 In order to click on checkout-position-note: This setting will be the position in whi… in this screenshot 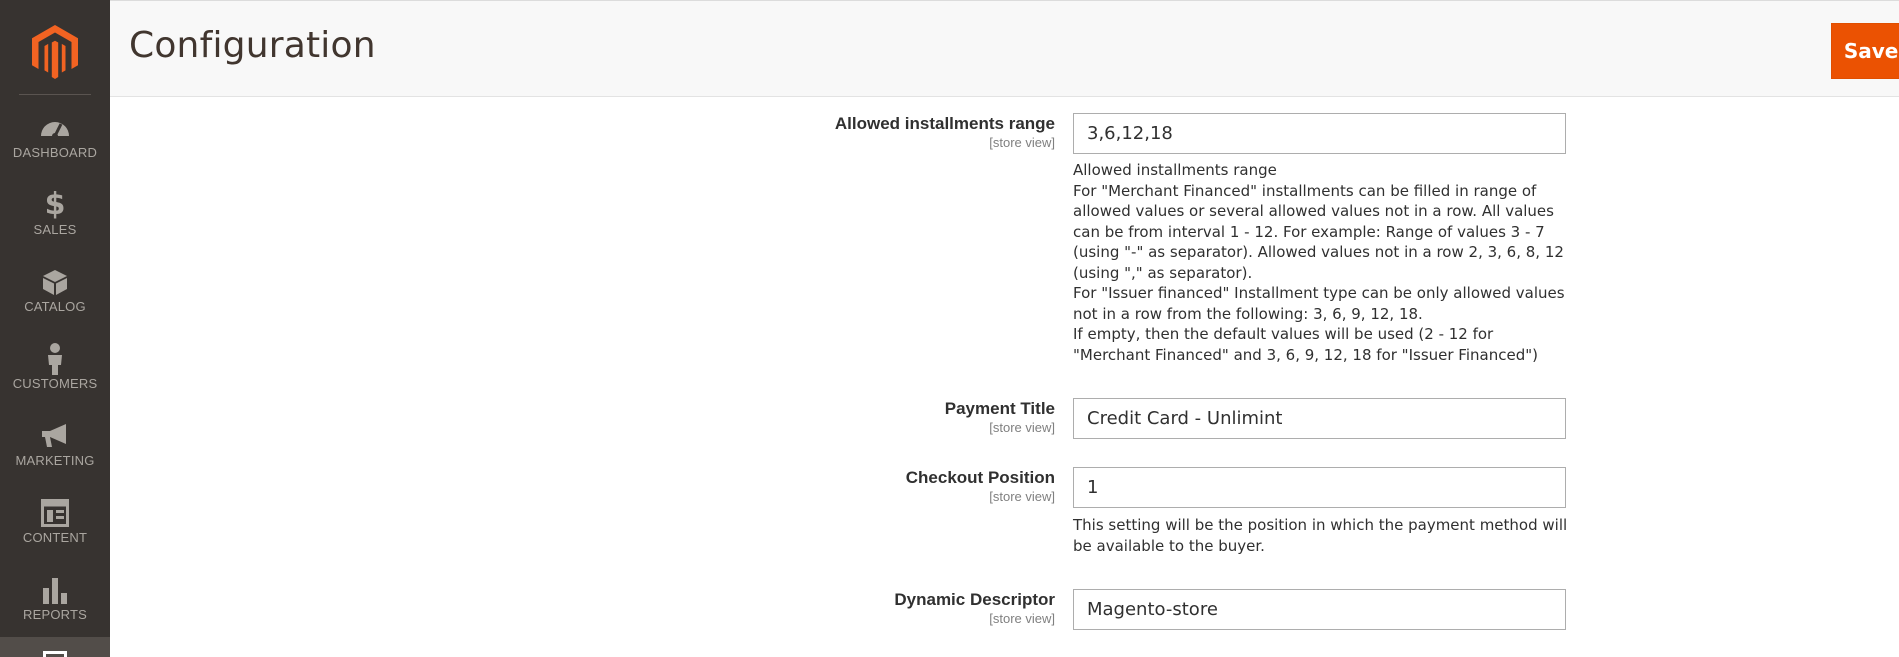, I will do `click(1320, 535)`.